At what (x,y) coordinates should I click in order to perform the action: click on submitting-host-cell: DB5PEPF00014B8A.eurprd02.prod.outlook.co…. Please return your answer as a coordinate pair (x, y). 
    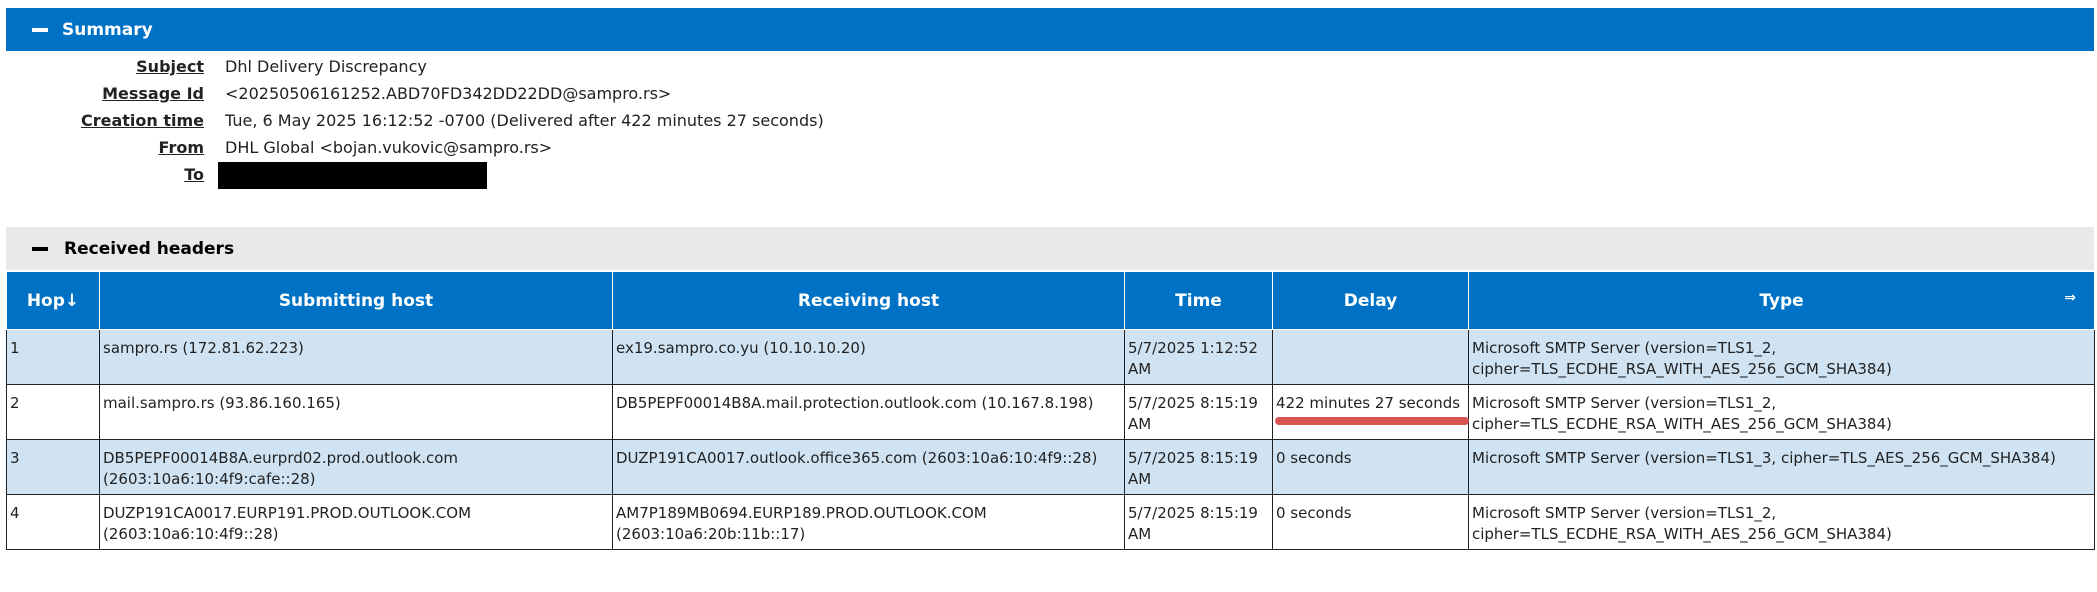
    Looking at the image, I should click on (356, 467).